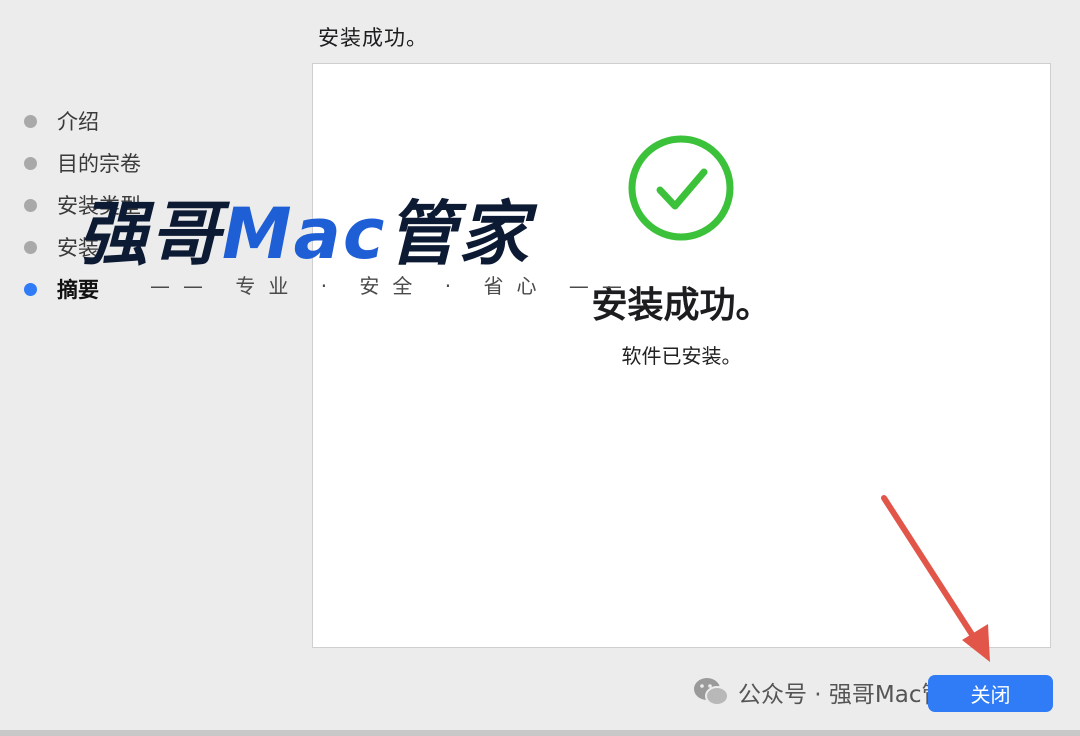 The width and height of the screenshot is (1080, 736). I want to click on watermark-brand-mac: Mac, so click(304, 234).